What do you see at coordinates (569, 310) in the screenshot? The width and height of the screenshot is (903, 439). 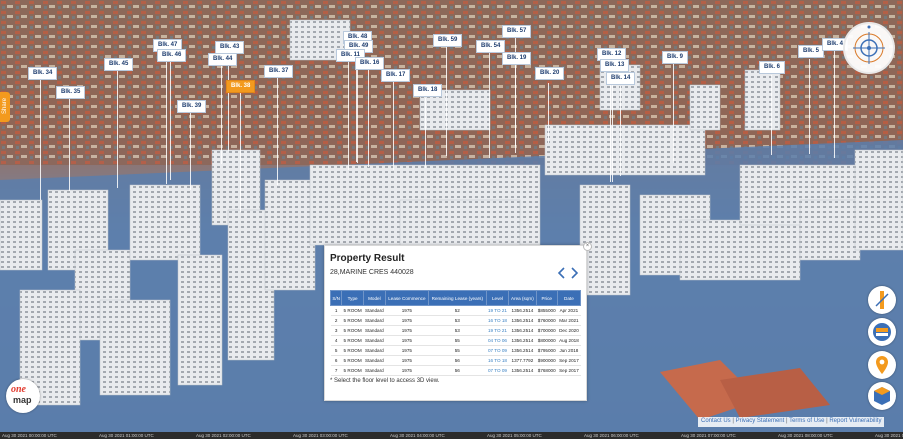 I see `table-cell: Apr 2021` at bounding box center [569, 310].